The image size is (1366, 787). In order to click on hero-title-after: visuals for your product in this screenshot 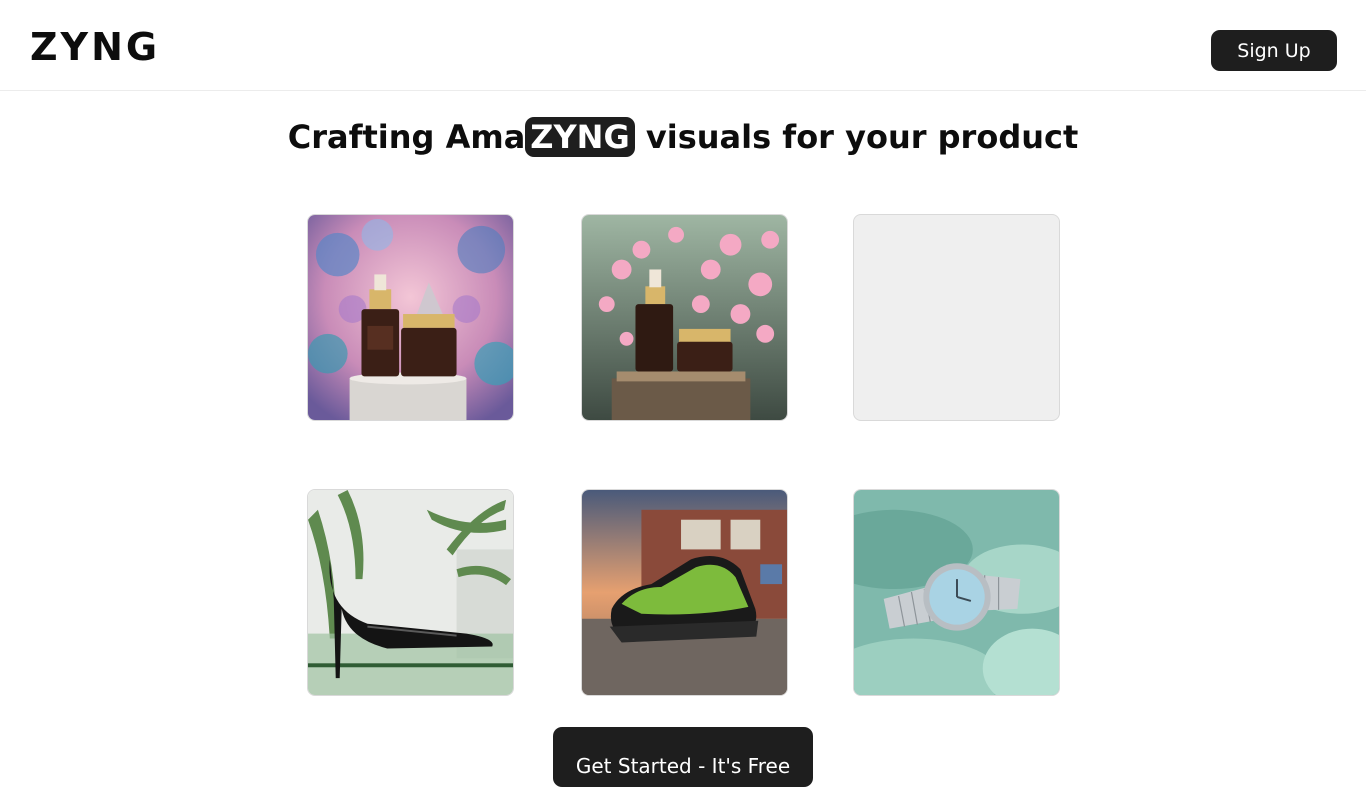, I will do `click(856, 137)`.